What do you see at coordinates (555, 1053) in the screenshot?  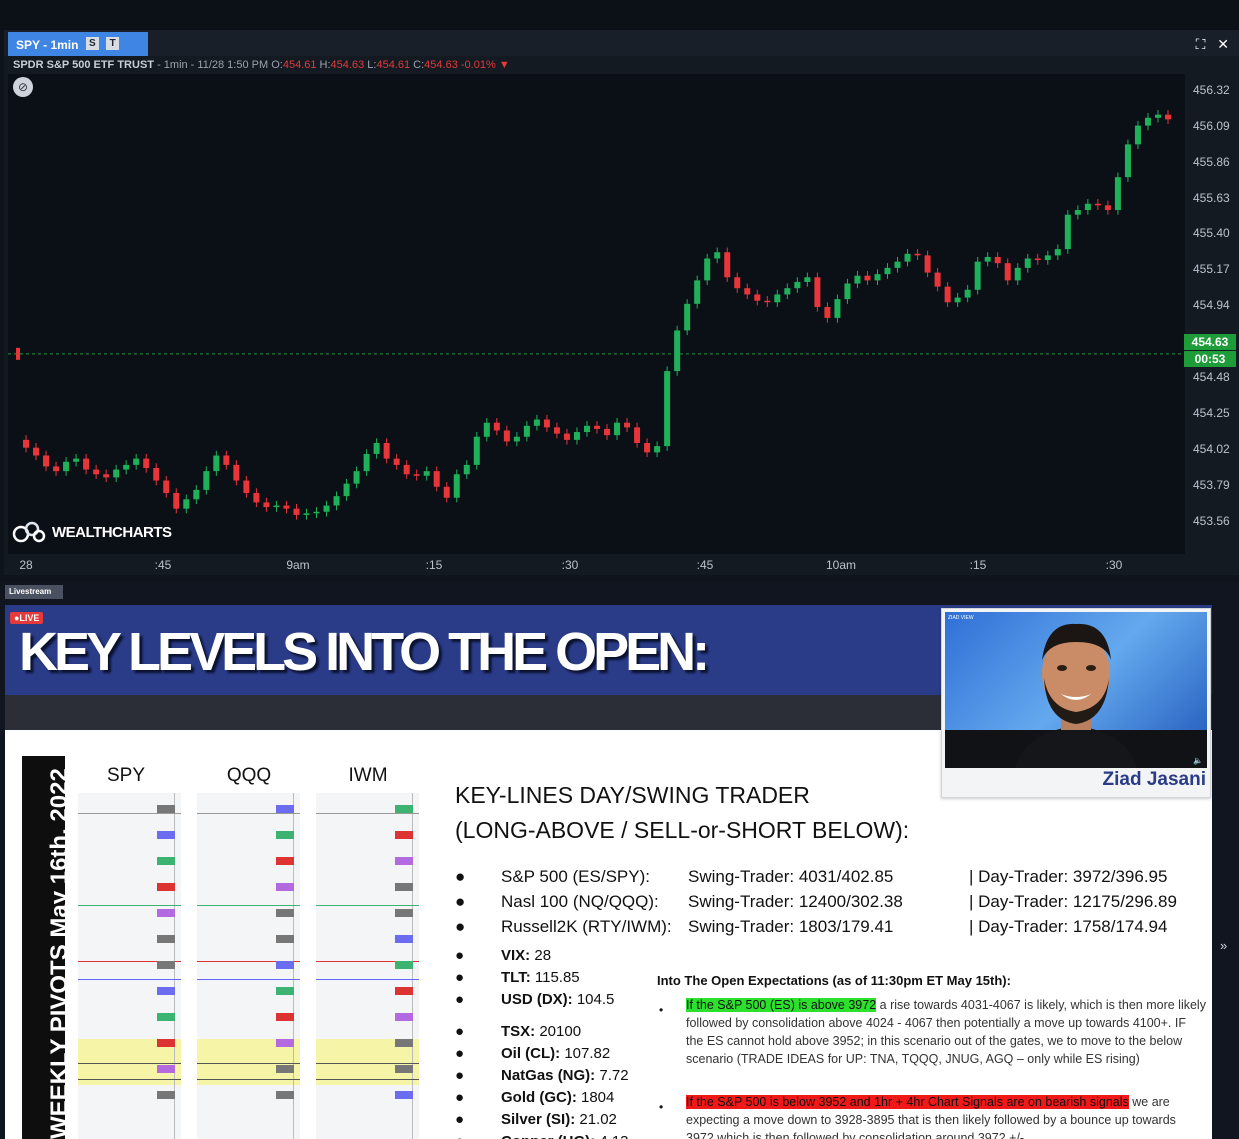 I see `market-item: Oil (CL): 107.82` at bounding box center [555, 1053].